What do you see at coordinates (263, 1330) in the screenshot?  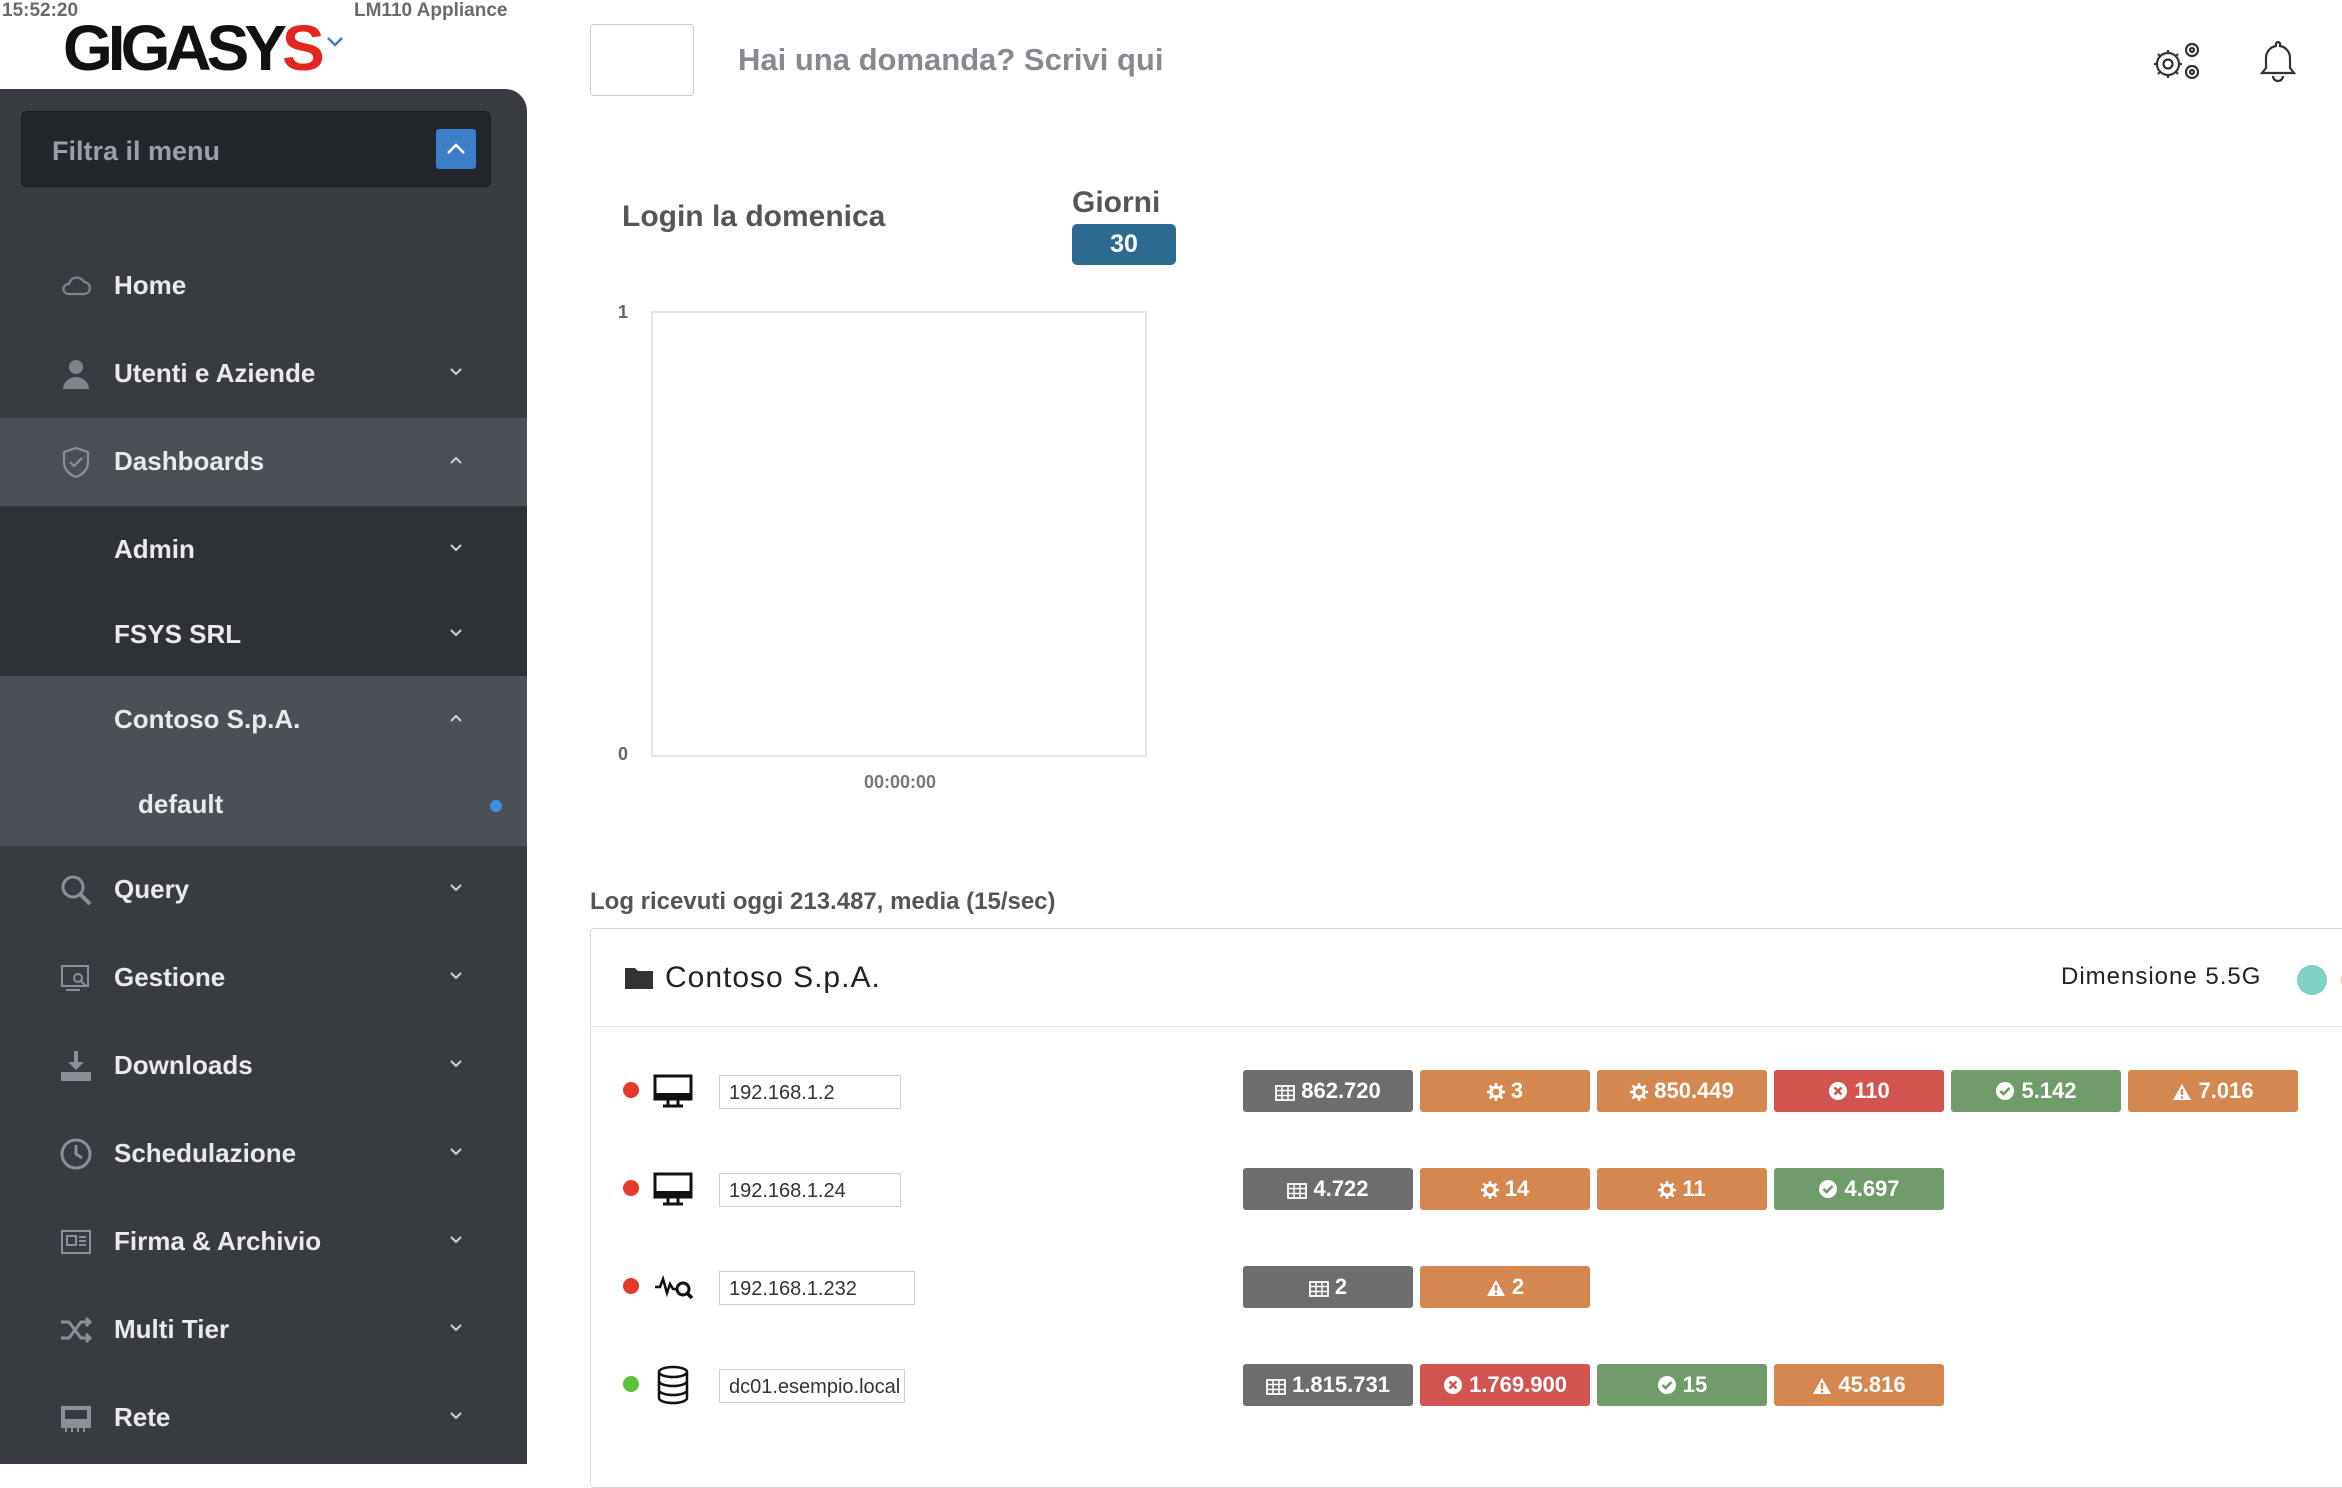 I see `sidebar-item-multitier: Multi Tier` at bounding box center [263, 1330].